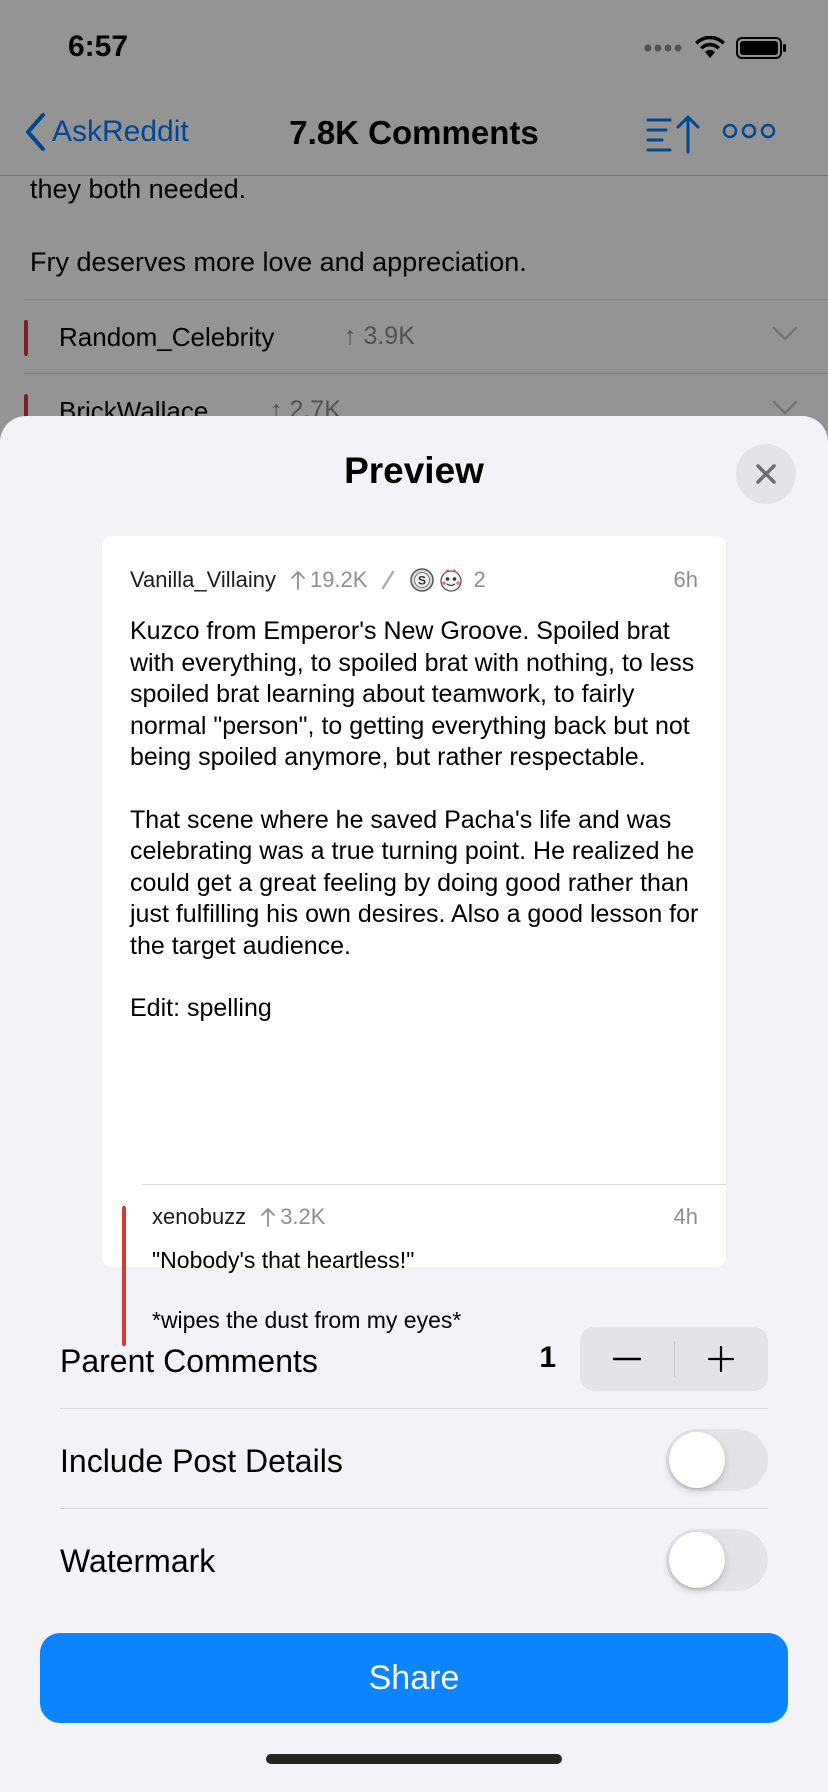 This screenshot has width=828, height=1792. Describe the element at coordinates (425, 1217) in the screenshot. I see `reply-header: xenobuzz 3.2K 4h` at that location.